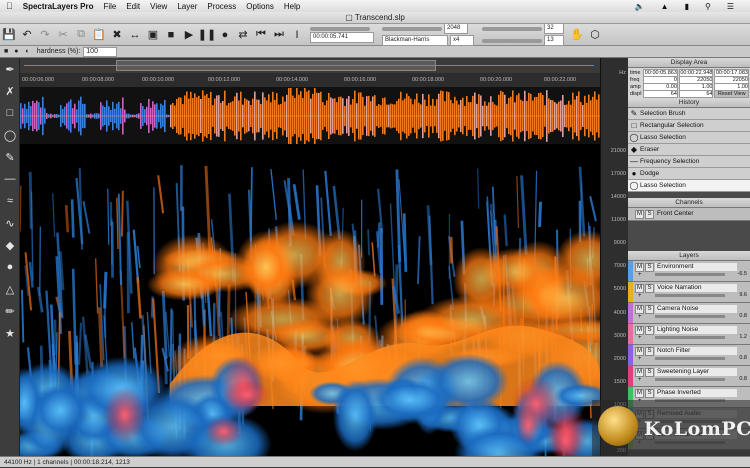 Image resolution: width=750 pixels, height=468 pixels. Describe the element at coordinates (731, 94) in the screenshot. I see `reset-view-button: Reset View` at that location.